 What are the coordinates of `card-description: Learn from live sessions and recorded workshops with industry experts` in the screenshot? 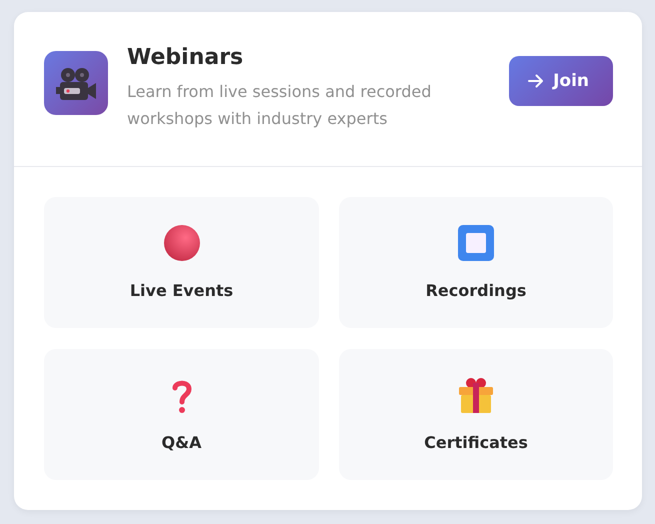 It's located at (279, 105).